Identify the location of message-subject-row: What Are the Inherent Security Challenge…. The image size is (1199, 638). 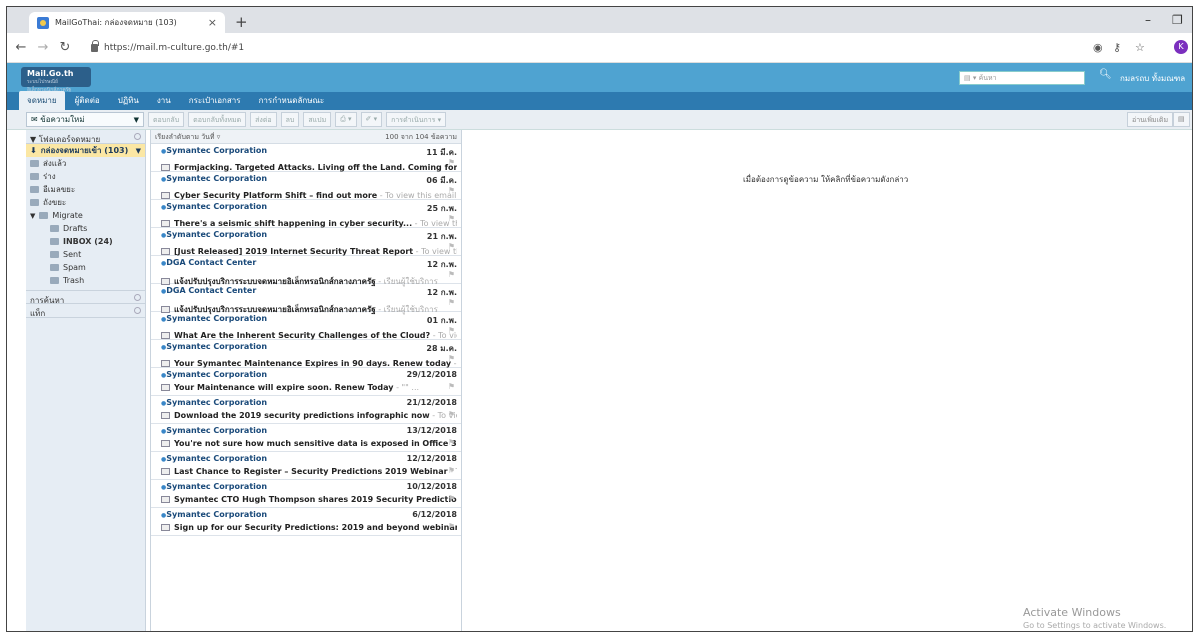
(309, 335).